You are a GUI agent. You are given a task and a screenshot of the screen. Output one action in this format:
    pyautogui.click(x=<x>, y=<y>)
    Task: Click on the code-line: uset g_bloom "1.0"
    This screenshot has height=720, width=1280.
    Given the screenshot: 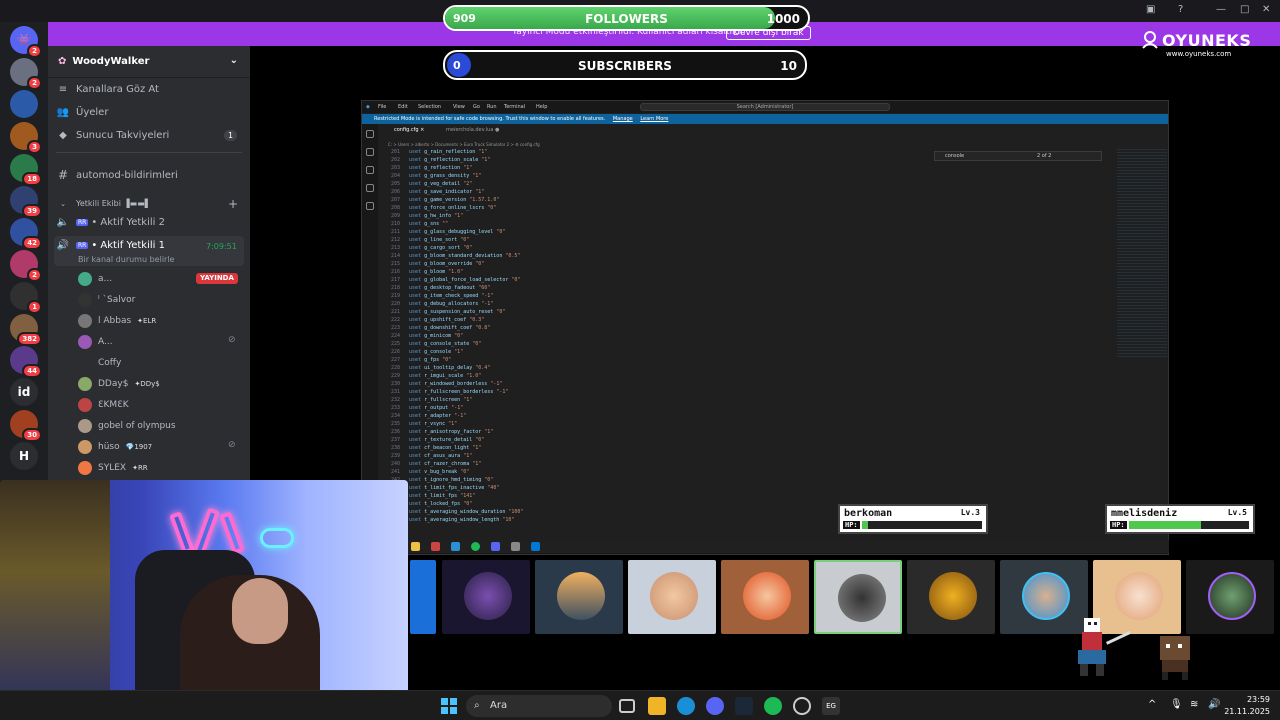 What is the action you would take?
    pyautogui.click(x=436, y=272)
    